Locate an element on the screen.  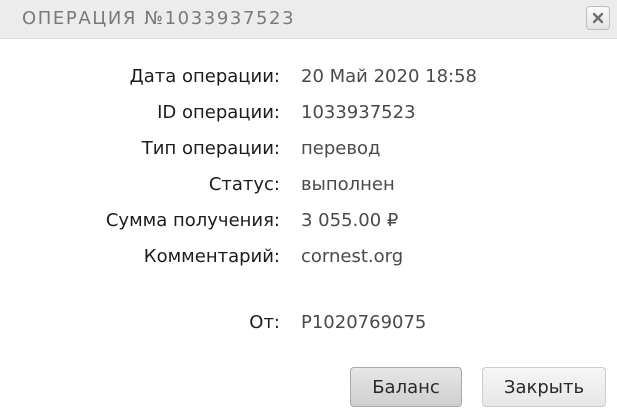
balance-button: Баланс is located at coordinates (406, 387).